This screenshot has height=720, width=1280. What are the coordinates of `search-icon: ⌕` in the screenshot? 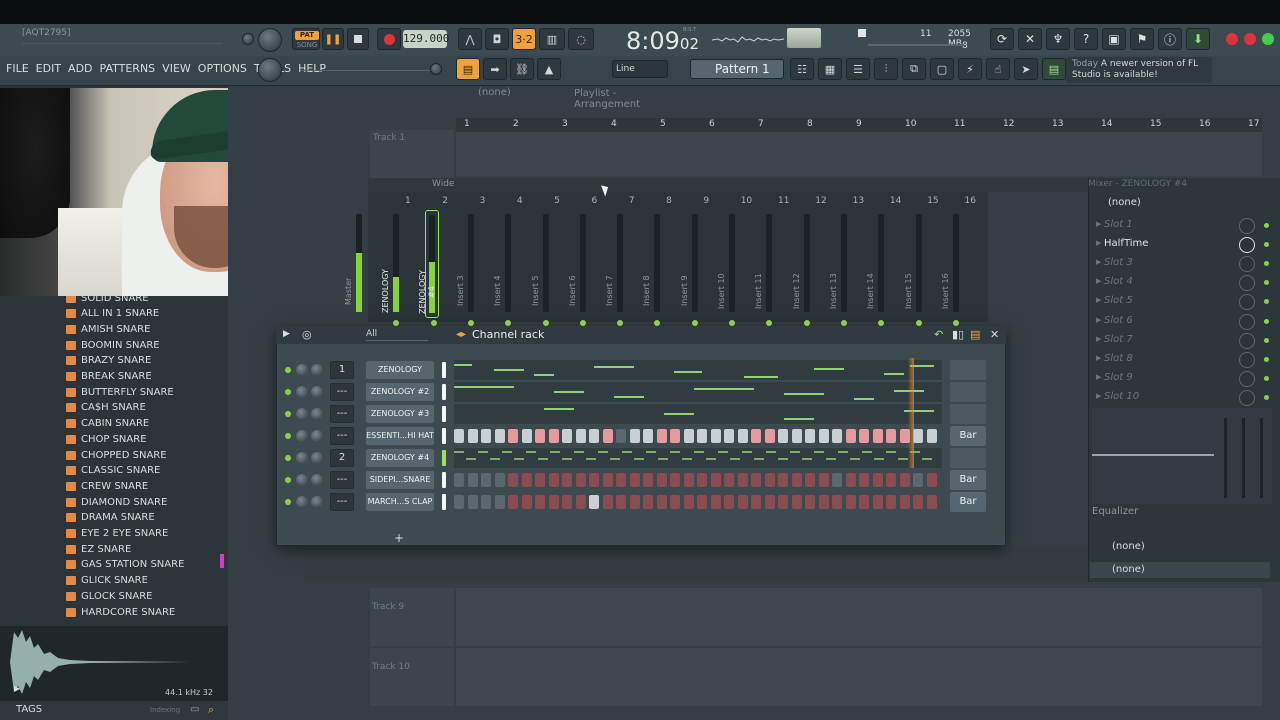 It's located at (211, 710).